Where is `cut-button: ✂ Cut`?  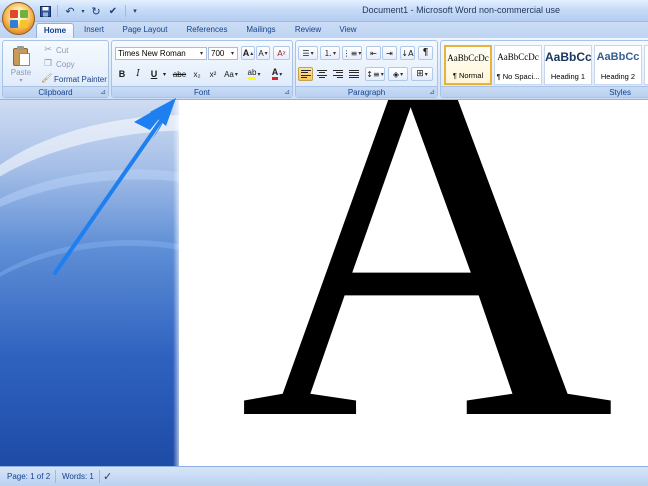 cut-button: ✂ Cut is located at coordinates (55, 50).